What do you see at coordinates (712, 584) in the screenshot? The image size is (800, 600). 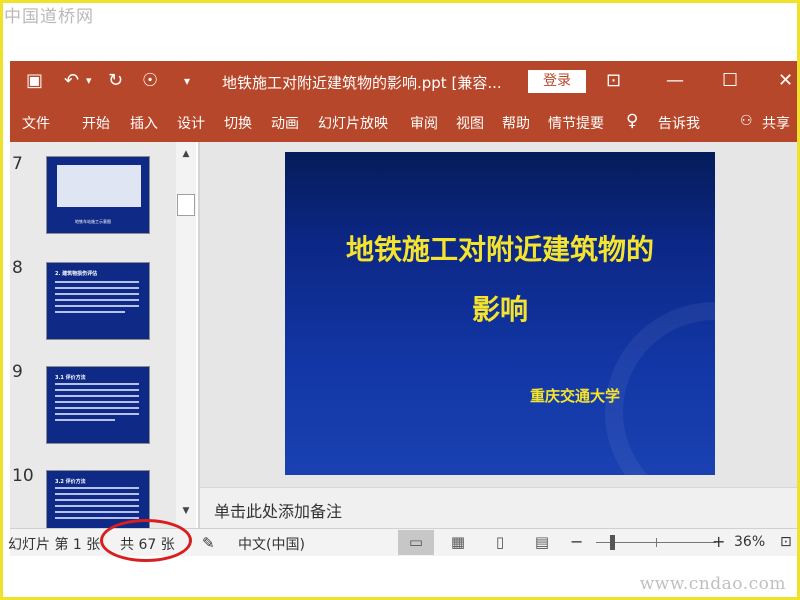 I see `watermark-bottom: www.cndao.com` at bounding box center [712, 584].